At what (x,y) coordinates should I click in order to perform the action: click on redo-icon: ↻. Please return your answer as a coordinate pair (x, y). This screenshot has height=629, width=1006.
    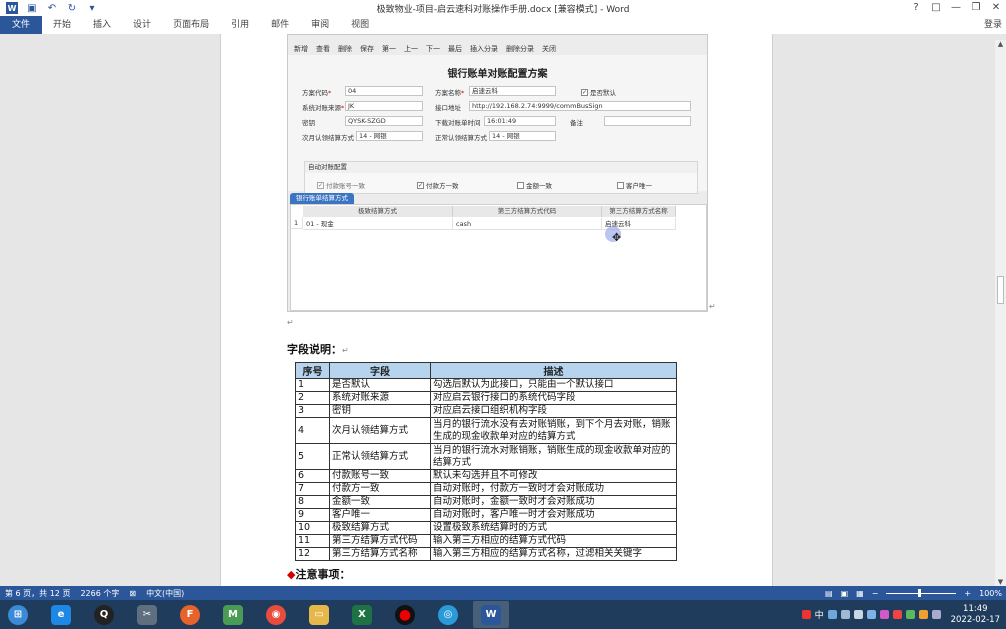
    Looking at the image, I should click on (72, 8).